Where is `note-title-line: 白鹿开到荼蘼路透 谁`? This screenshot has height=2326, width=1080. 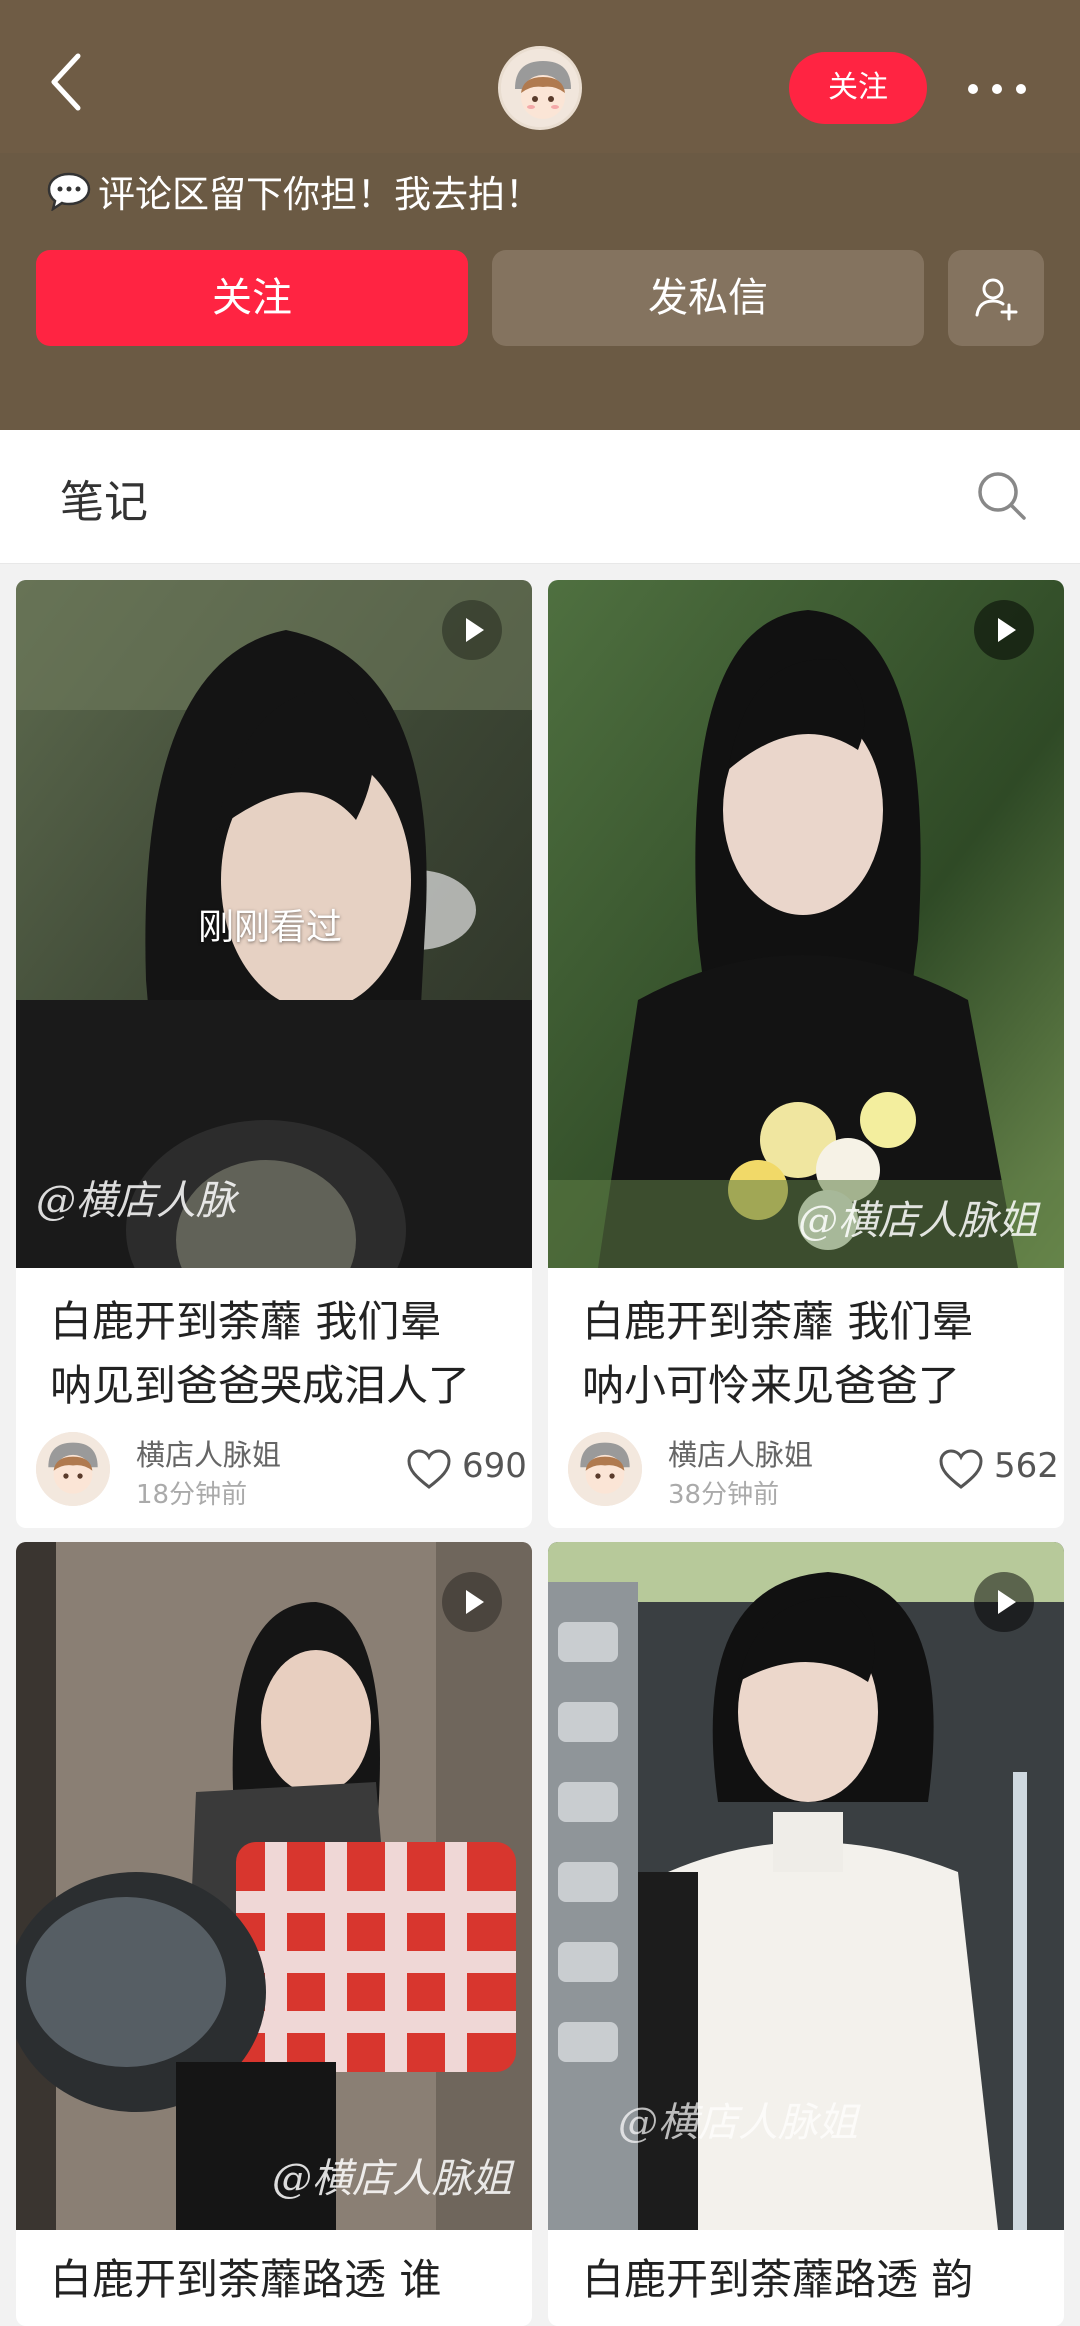
note-title-line: 白鹿开到荼蘼路透 谁 is located at coordinates (246, 2279).